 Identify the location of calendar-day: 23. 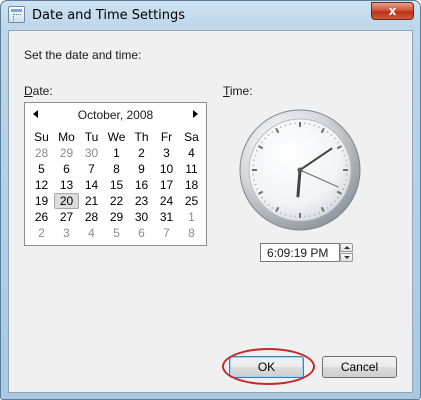
(141, 201).